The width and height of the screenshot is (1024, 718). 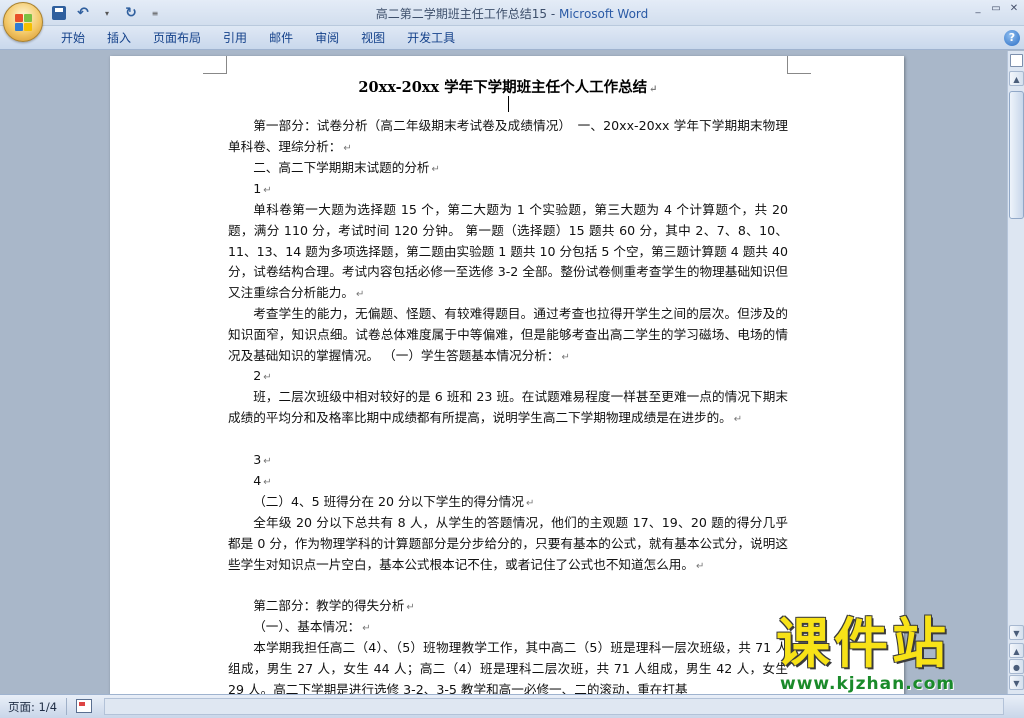 What do you see at coordinates (262, 188) in the screenshot?
I see `paragraph: 1 ↵` at bounding box center [262, 188].